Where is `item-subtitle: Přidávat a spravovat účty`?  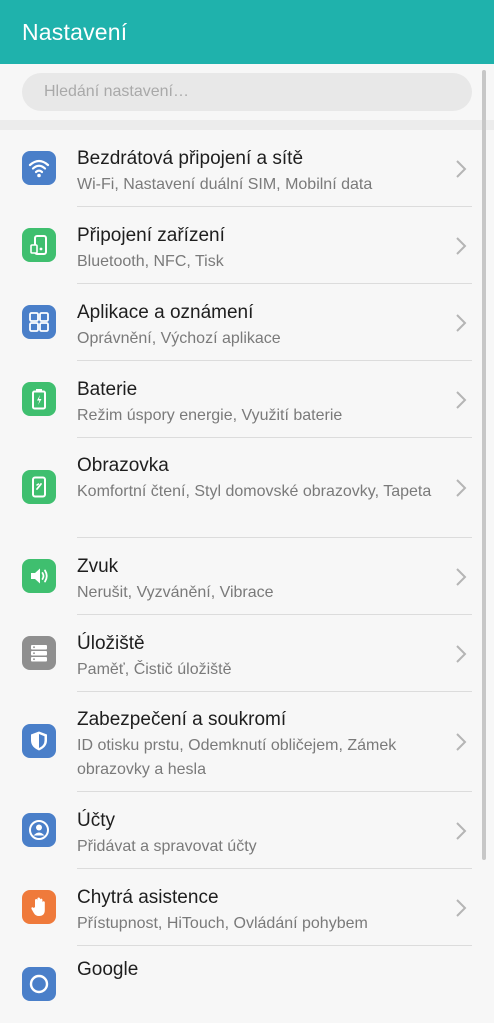
item-subtitle: Přidávat a spravovat účty is located at coordinates (167, 846).